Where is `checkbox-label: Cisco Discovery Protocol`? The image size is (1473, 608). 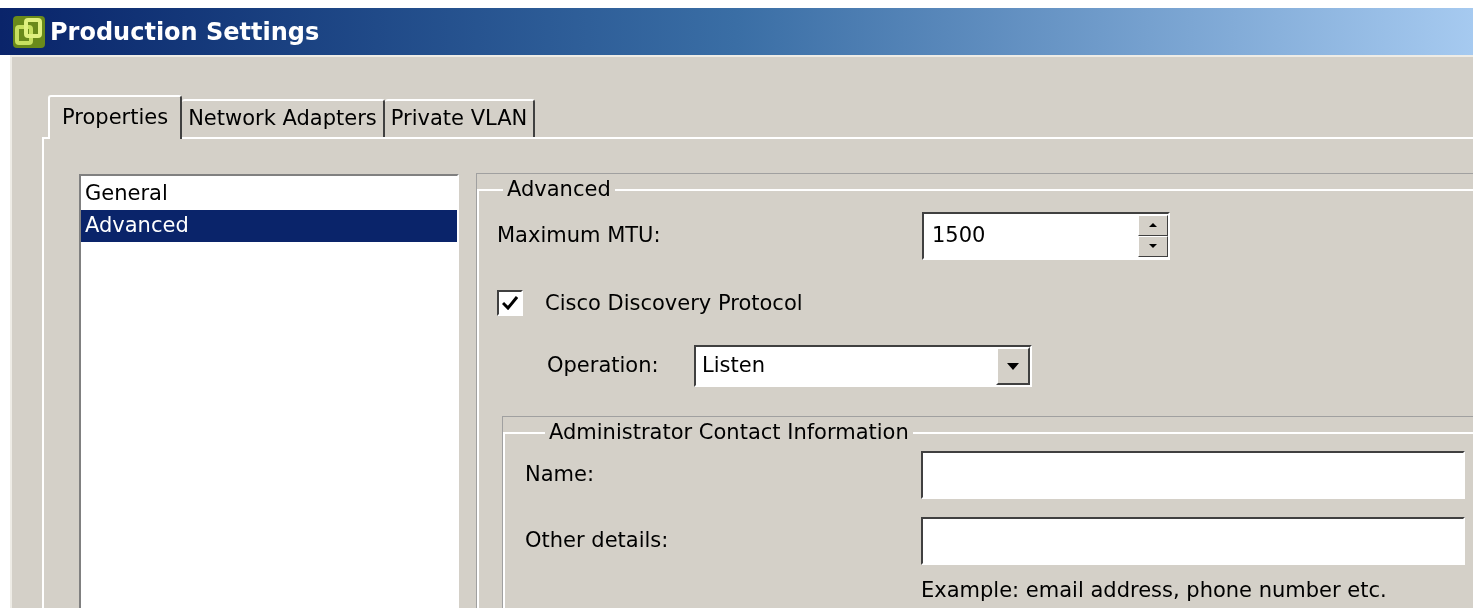 checkbox-label: Cisco Discovery Protocol is located at coordinates (674, 303).